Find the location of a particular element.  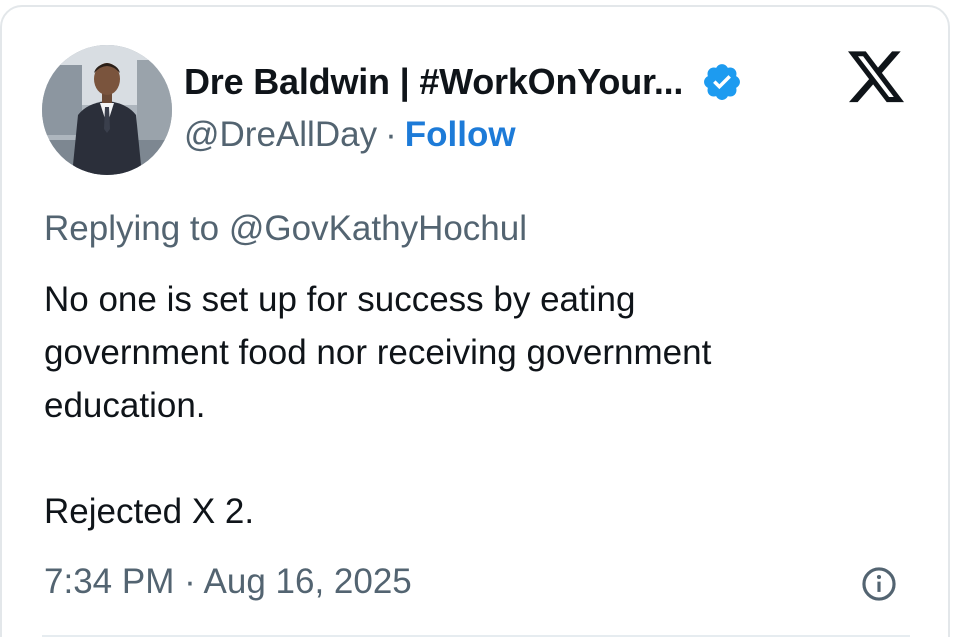

replying-to-line: Replying to @GovKathyHochul is located at coordinates (285, 229).